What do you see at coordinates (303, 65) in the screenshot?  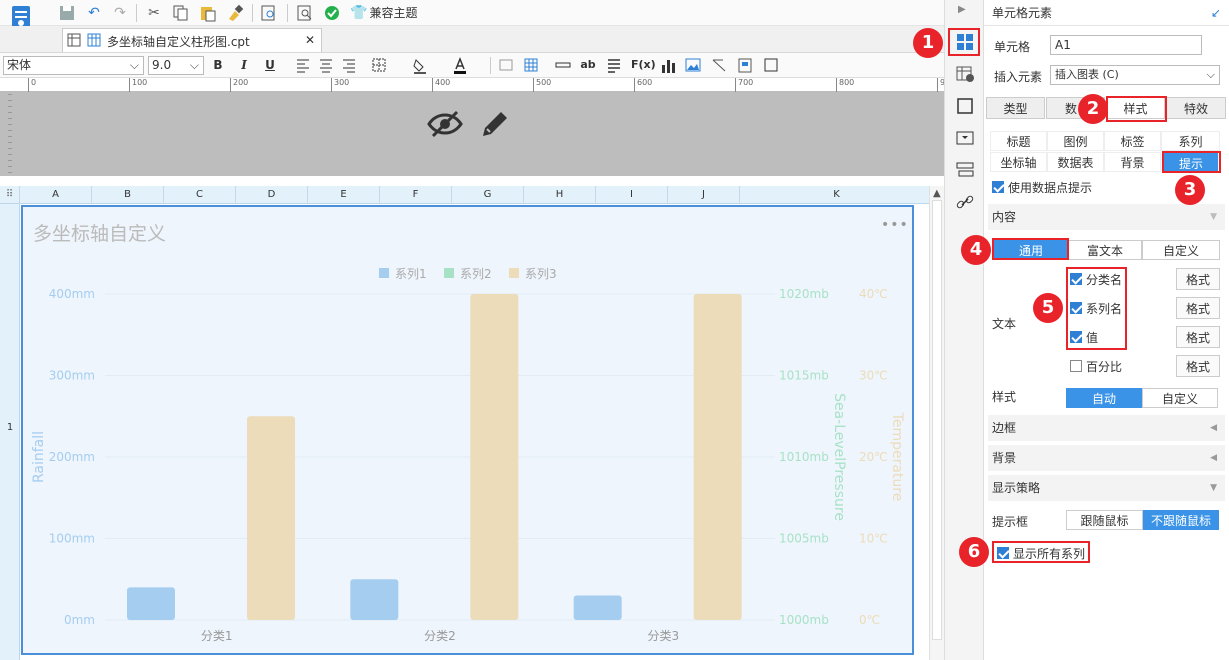 I see `align-left-icon` at bounding box center [303, 65].